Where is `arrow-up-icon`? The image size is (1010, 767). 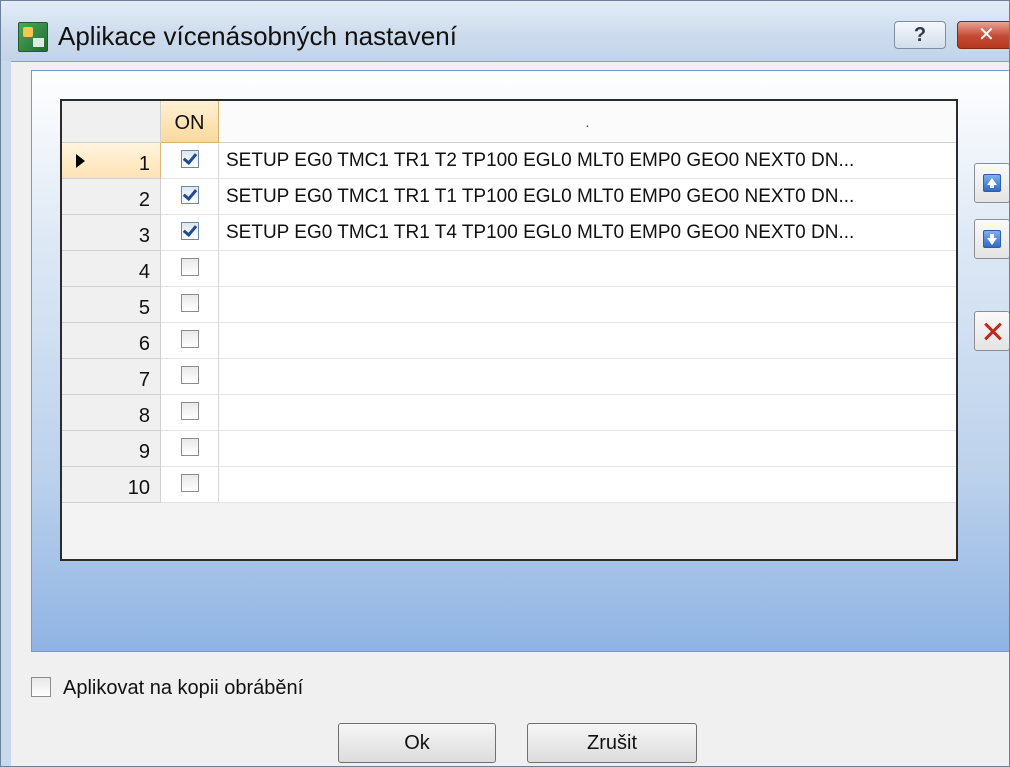
arrow-up-icon is located at coordinates (992, 183).